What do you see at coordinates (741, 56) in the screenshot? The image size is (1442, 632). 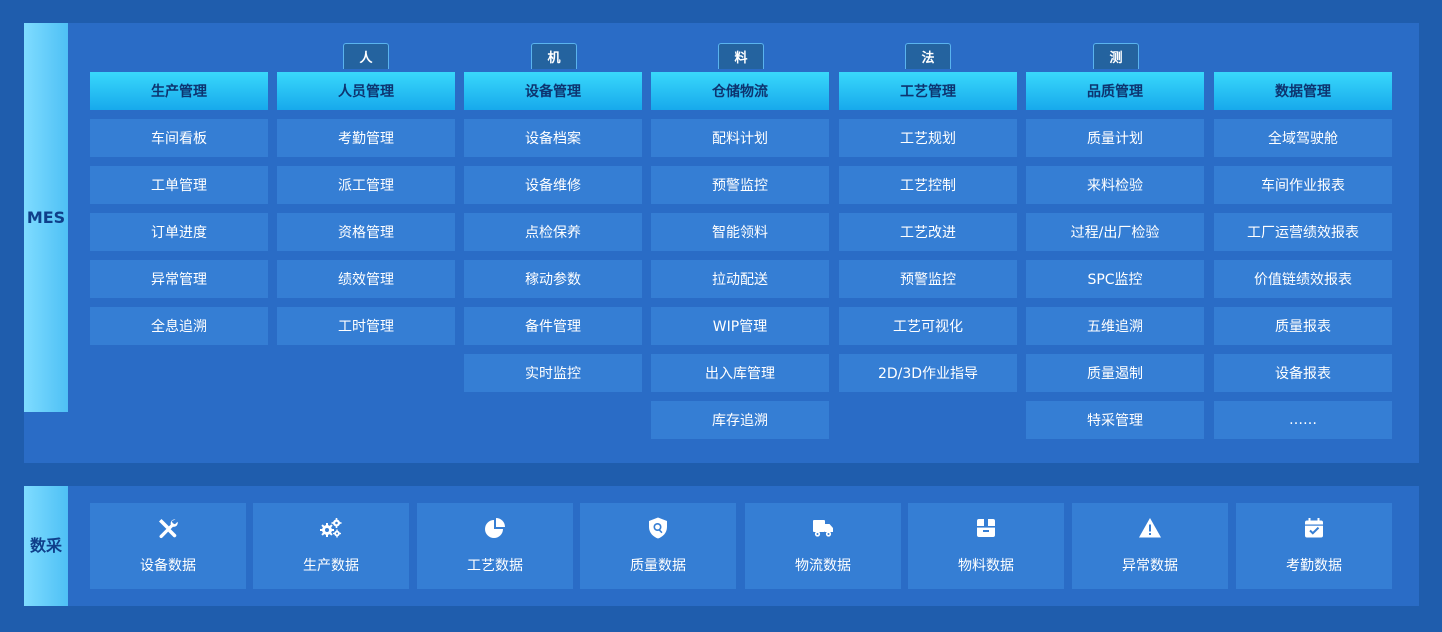 I see `tag-material: 料` at bounding box center [741, 56].